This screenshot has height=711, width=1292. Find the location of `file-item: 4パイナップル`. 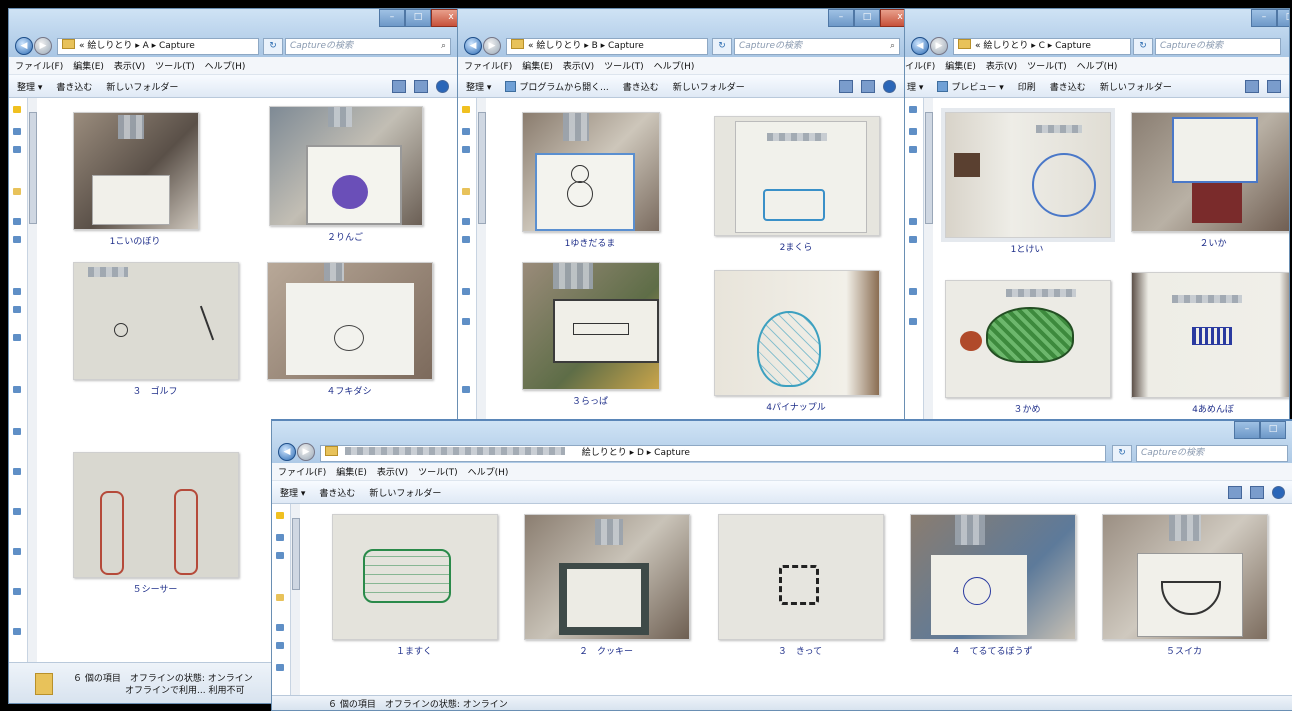

file-item: 4パイナップル is located at coordinates (797, 341).